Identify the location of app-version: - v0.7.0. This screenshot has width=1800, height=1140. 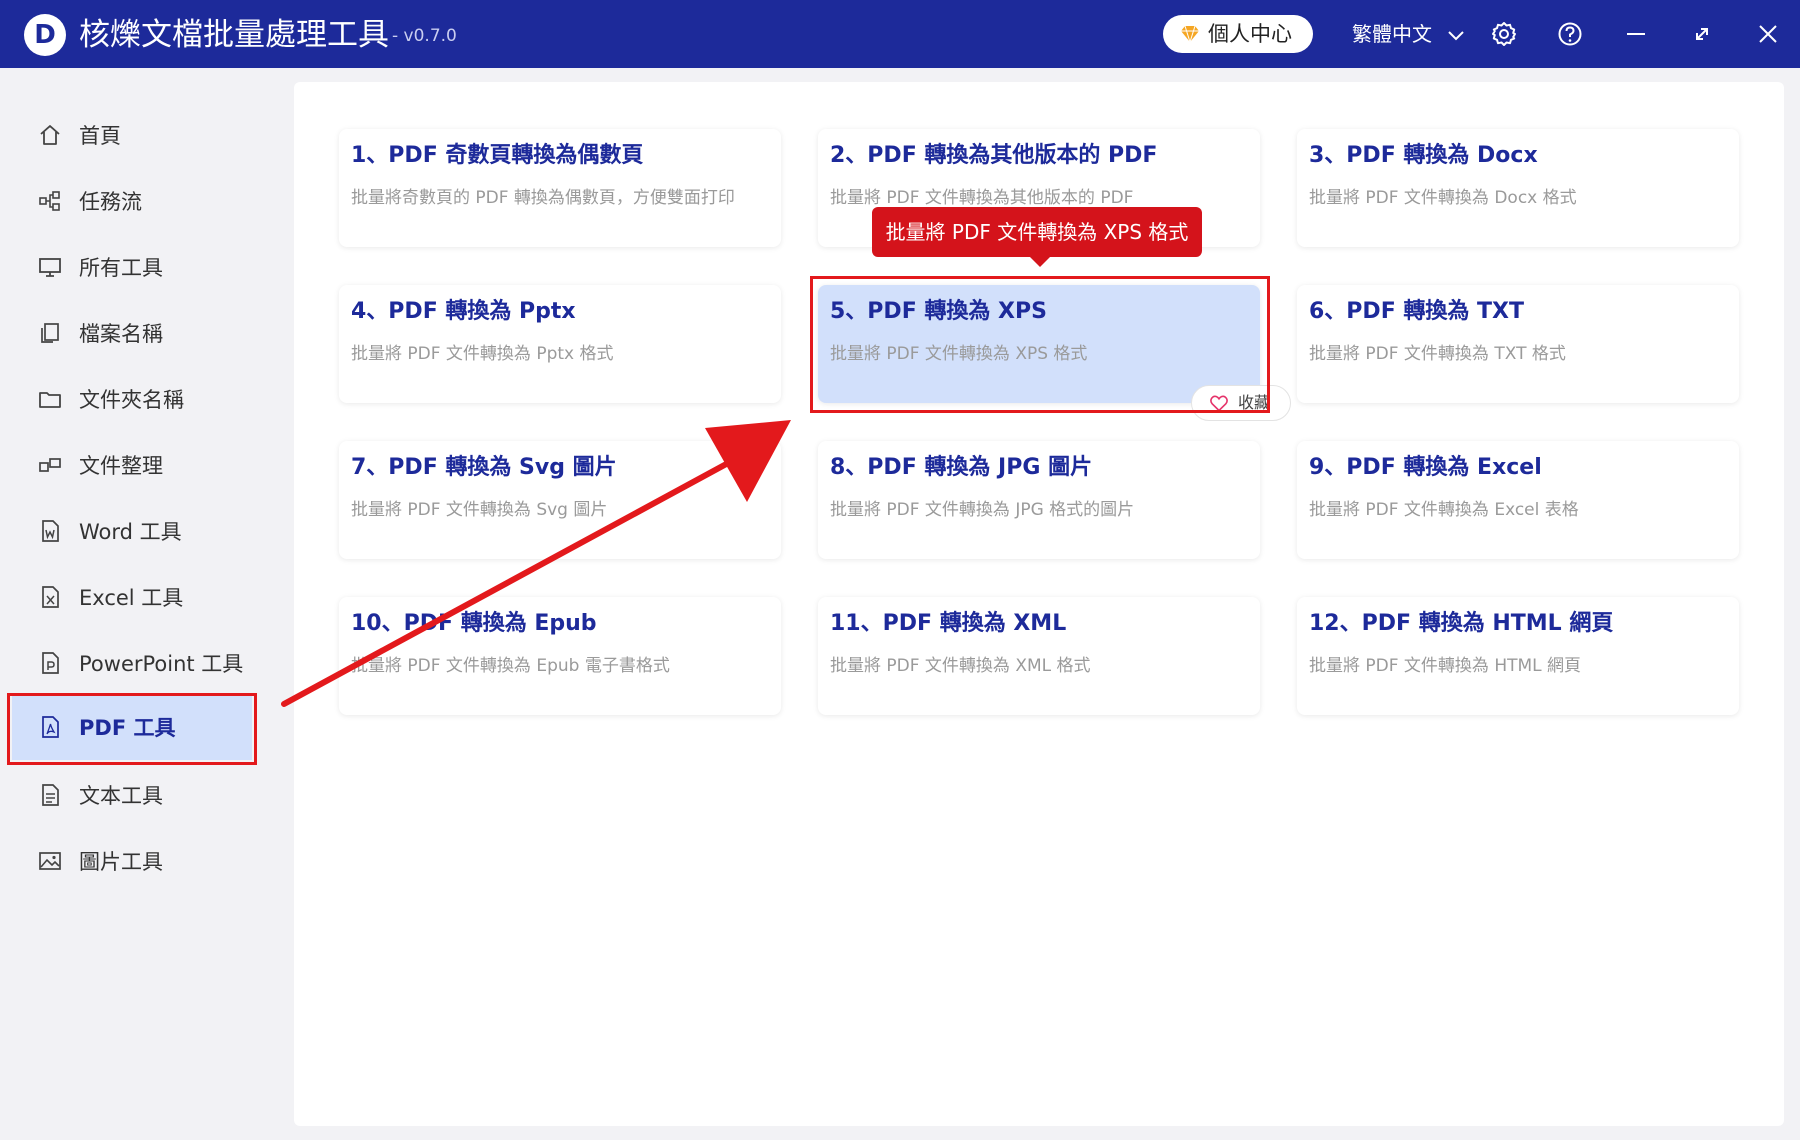
(424, 36).